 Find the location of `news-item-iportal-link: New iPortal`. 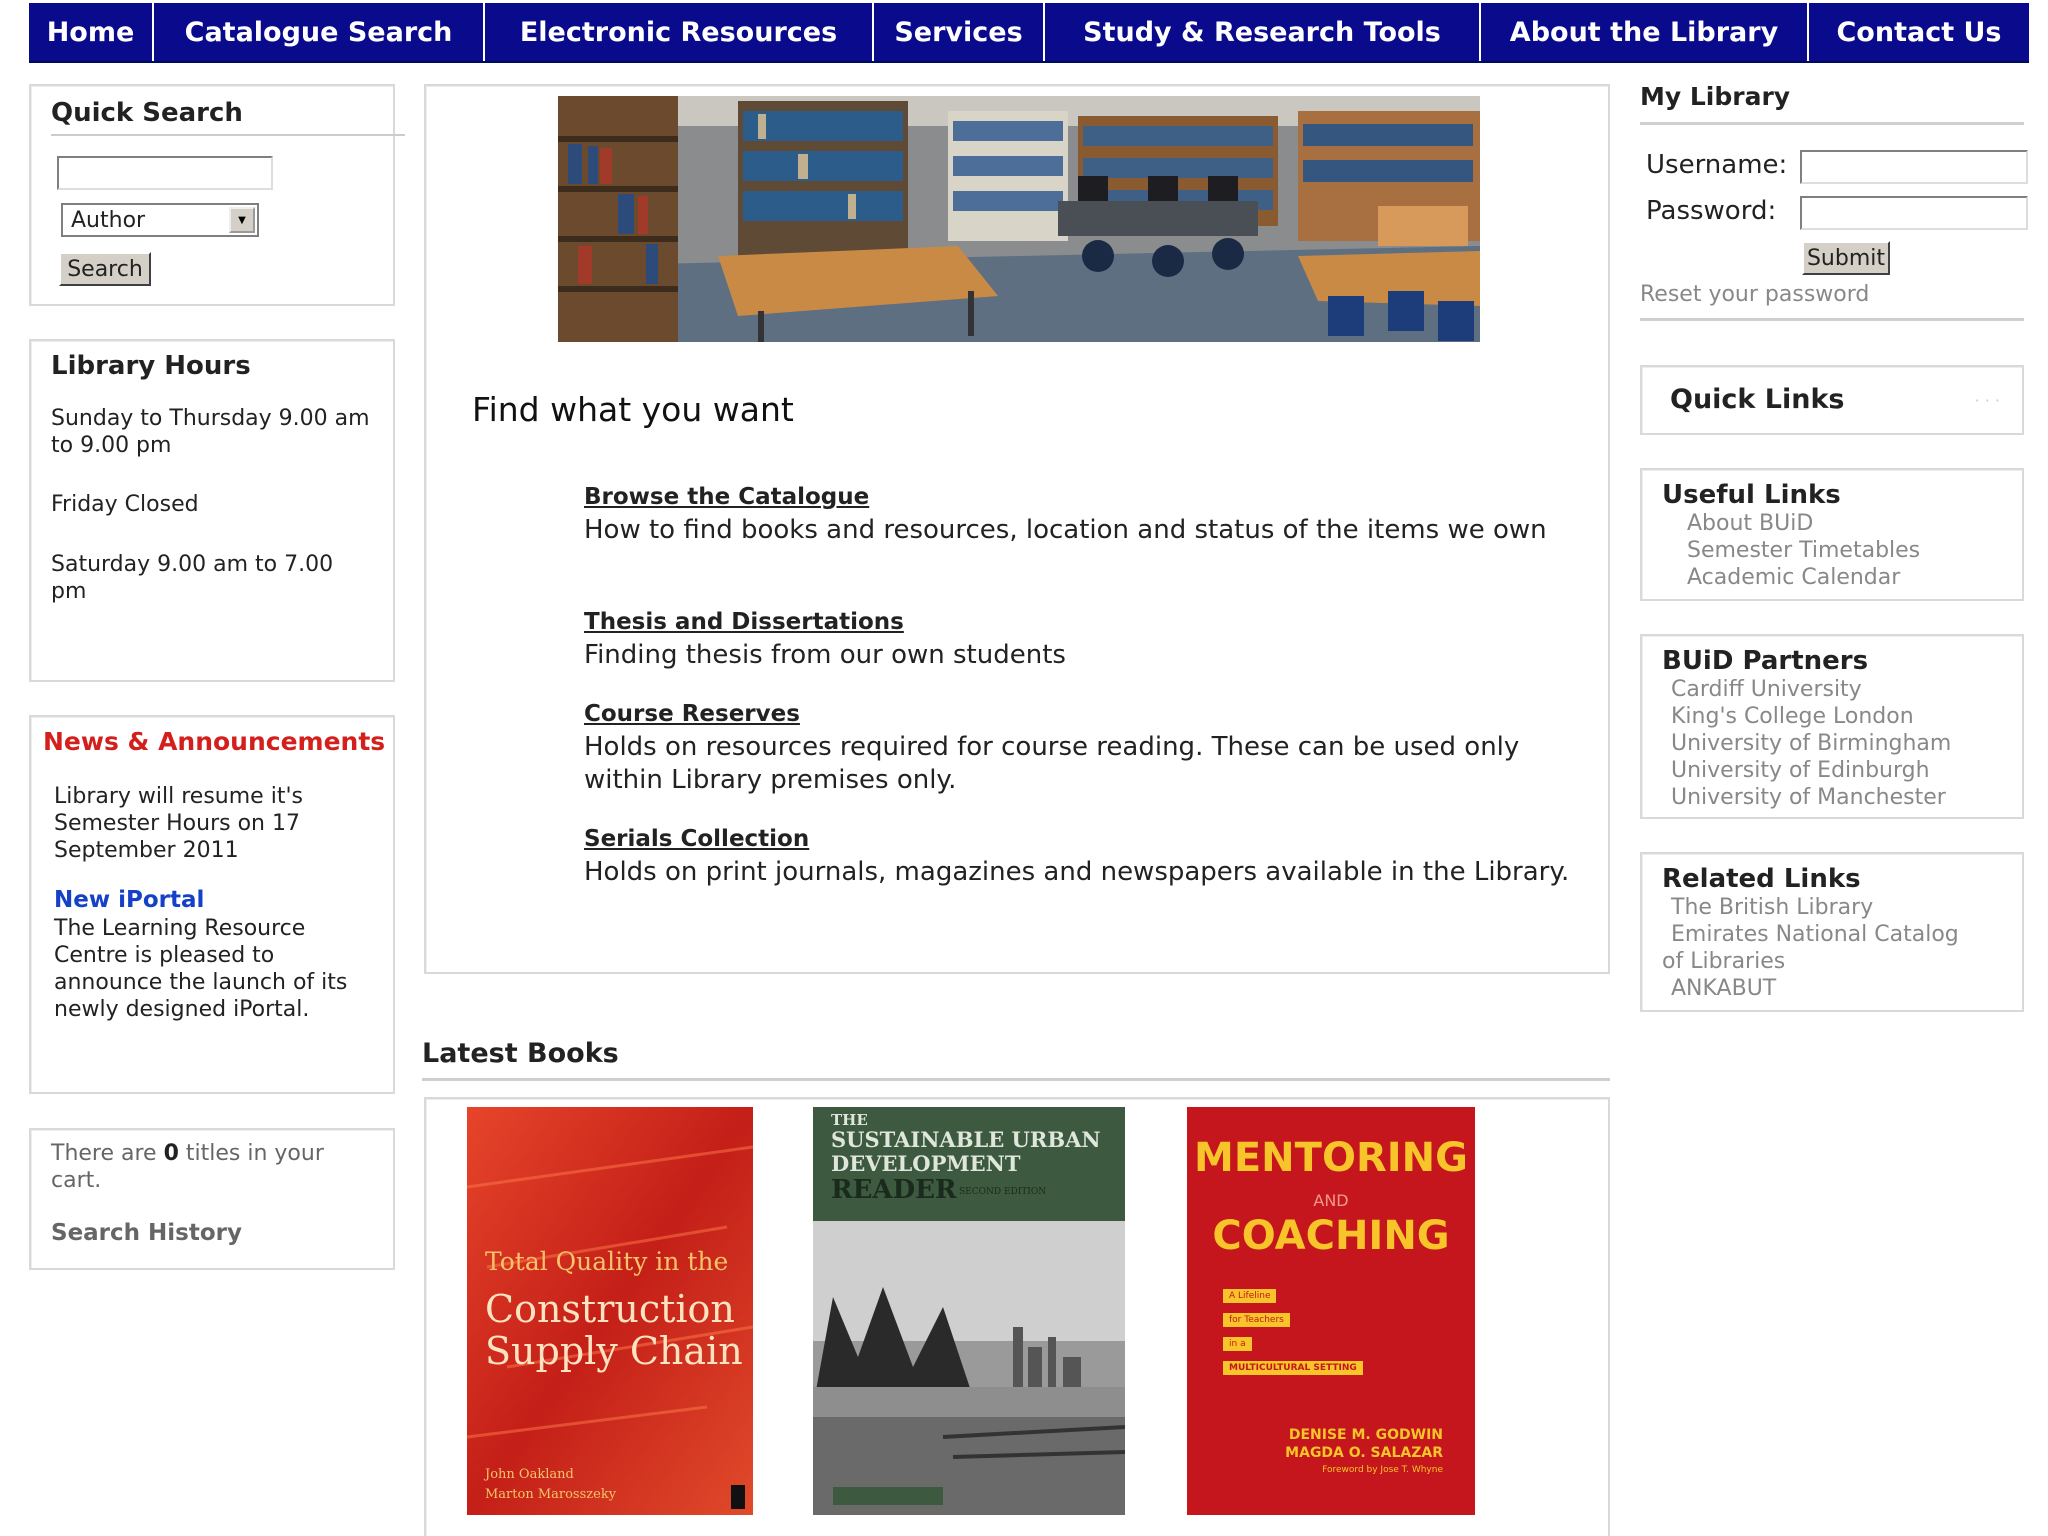

news-item-iportal-link: New iPortal is located at coordinates (129, 900).